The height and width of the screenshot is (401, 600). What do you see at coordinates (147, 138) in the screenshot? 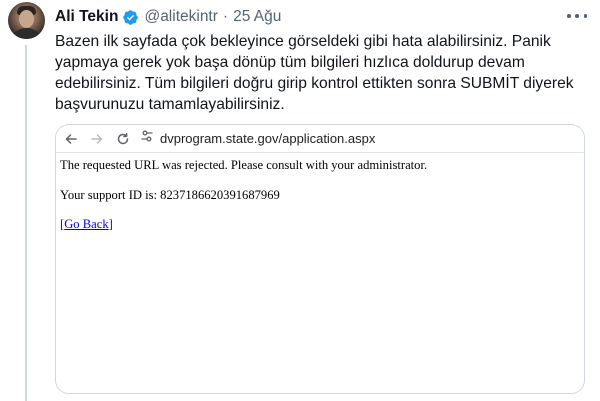
I see `site-info-icon` at bounding box center [147, 138].